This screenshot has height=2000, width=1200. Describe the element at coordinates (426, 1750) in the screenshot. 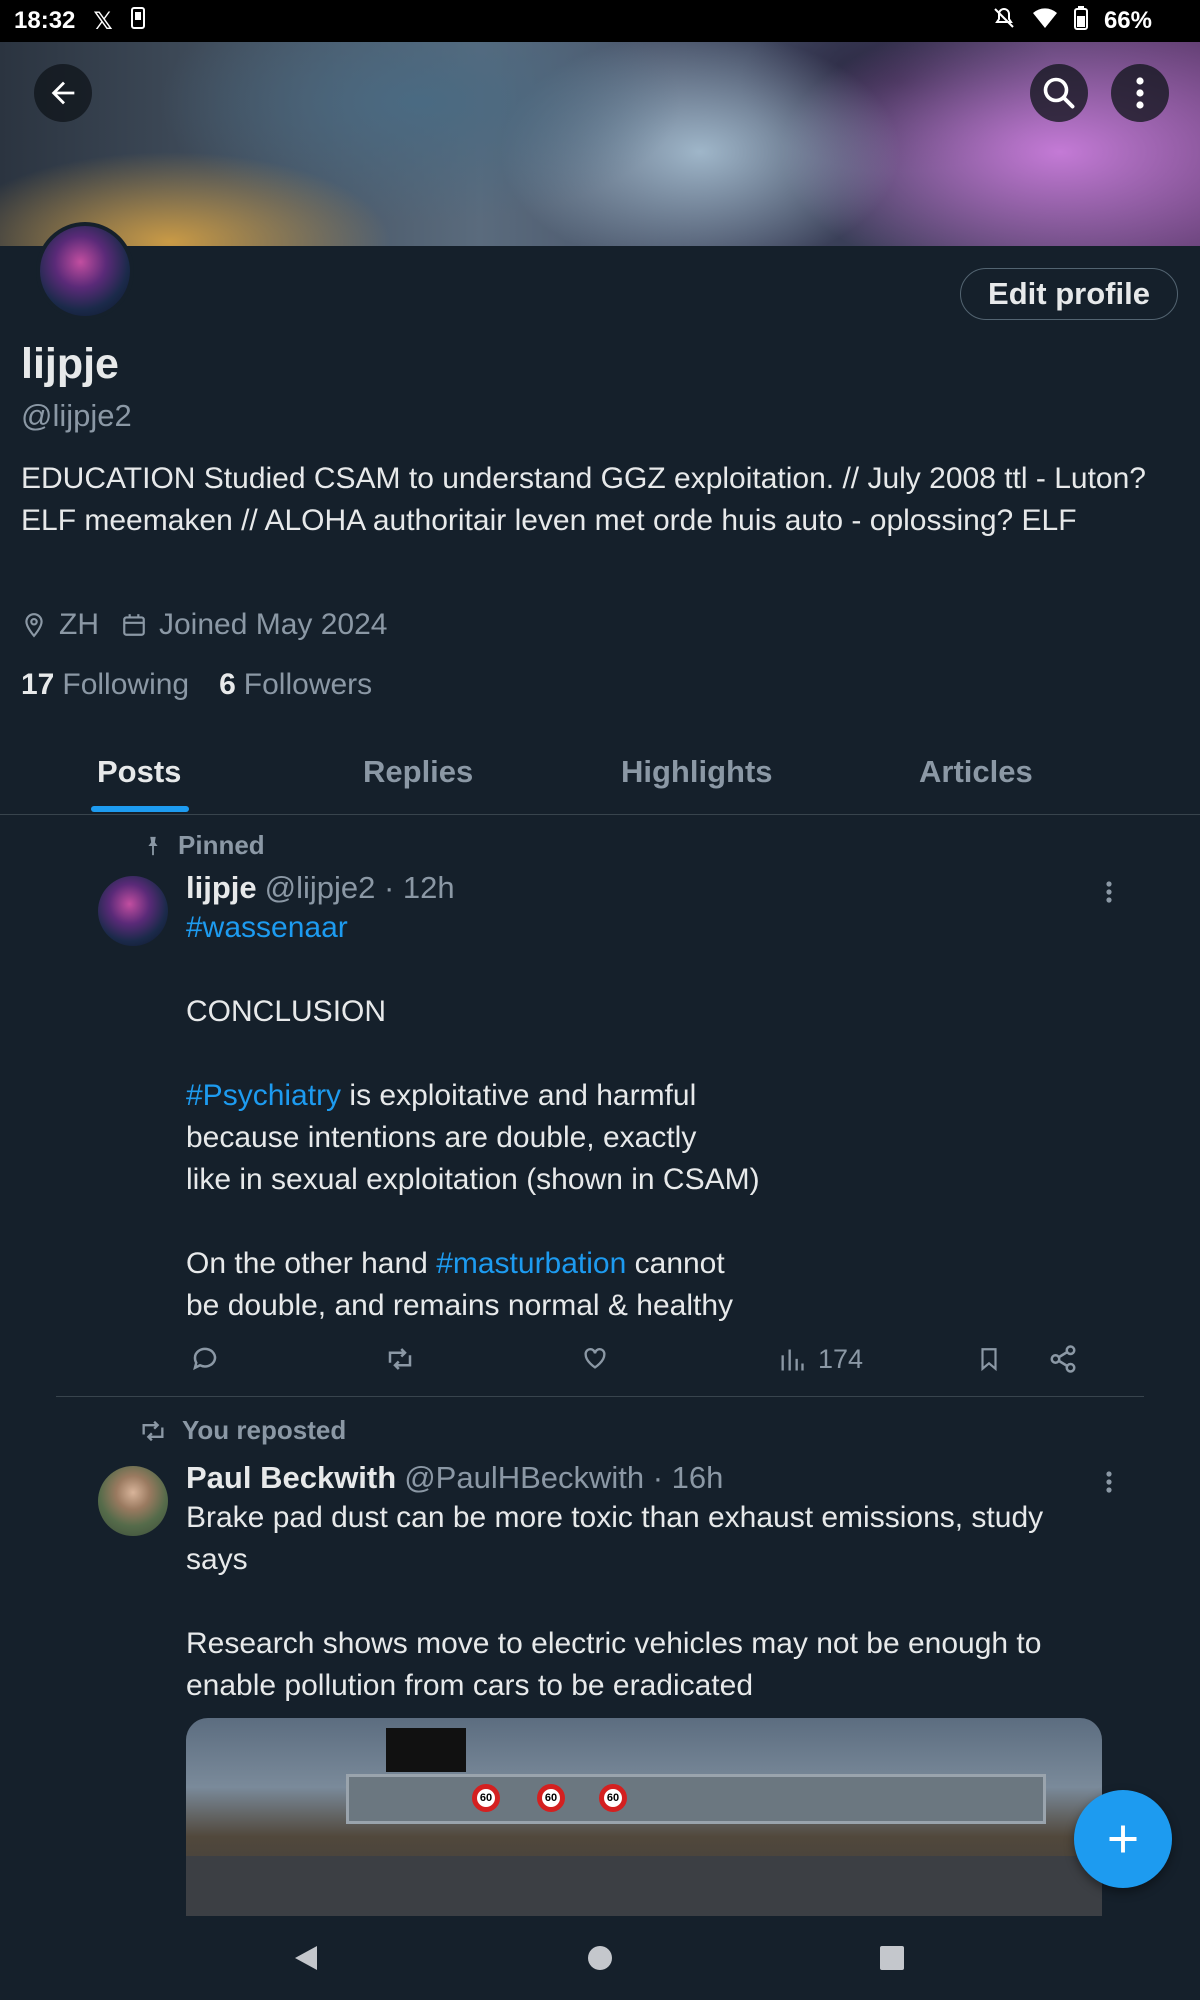

I see `overhead-board` at that location.